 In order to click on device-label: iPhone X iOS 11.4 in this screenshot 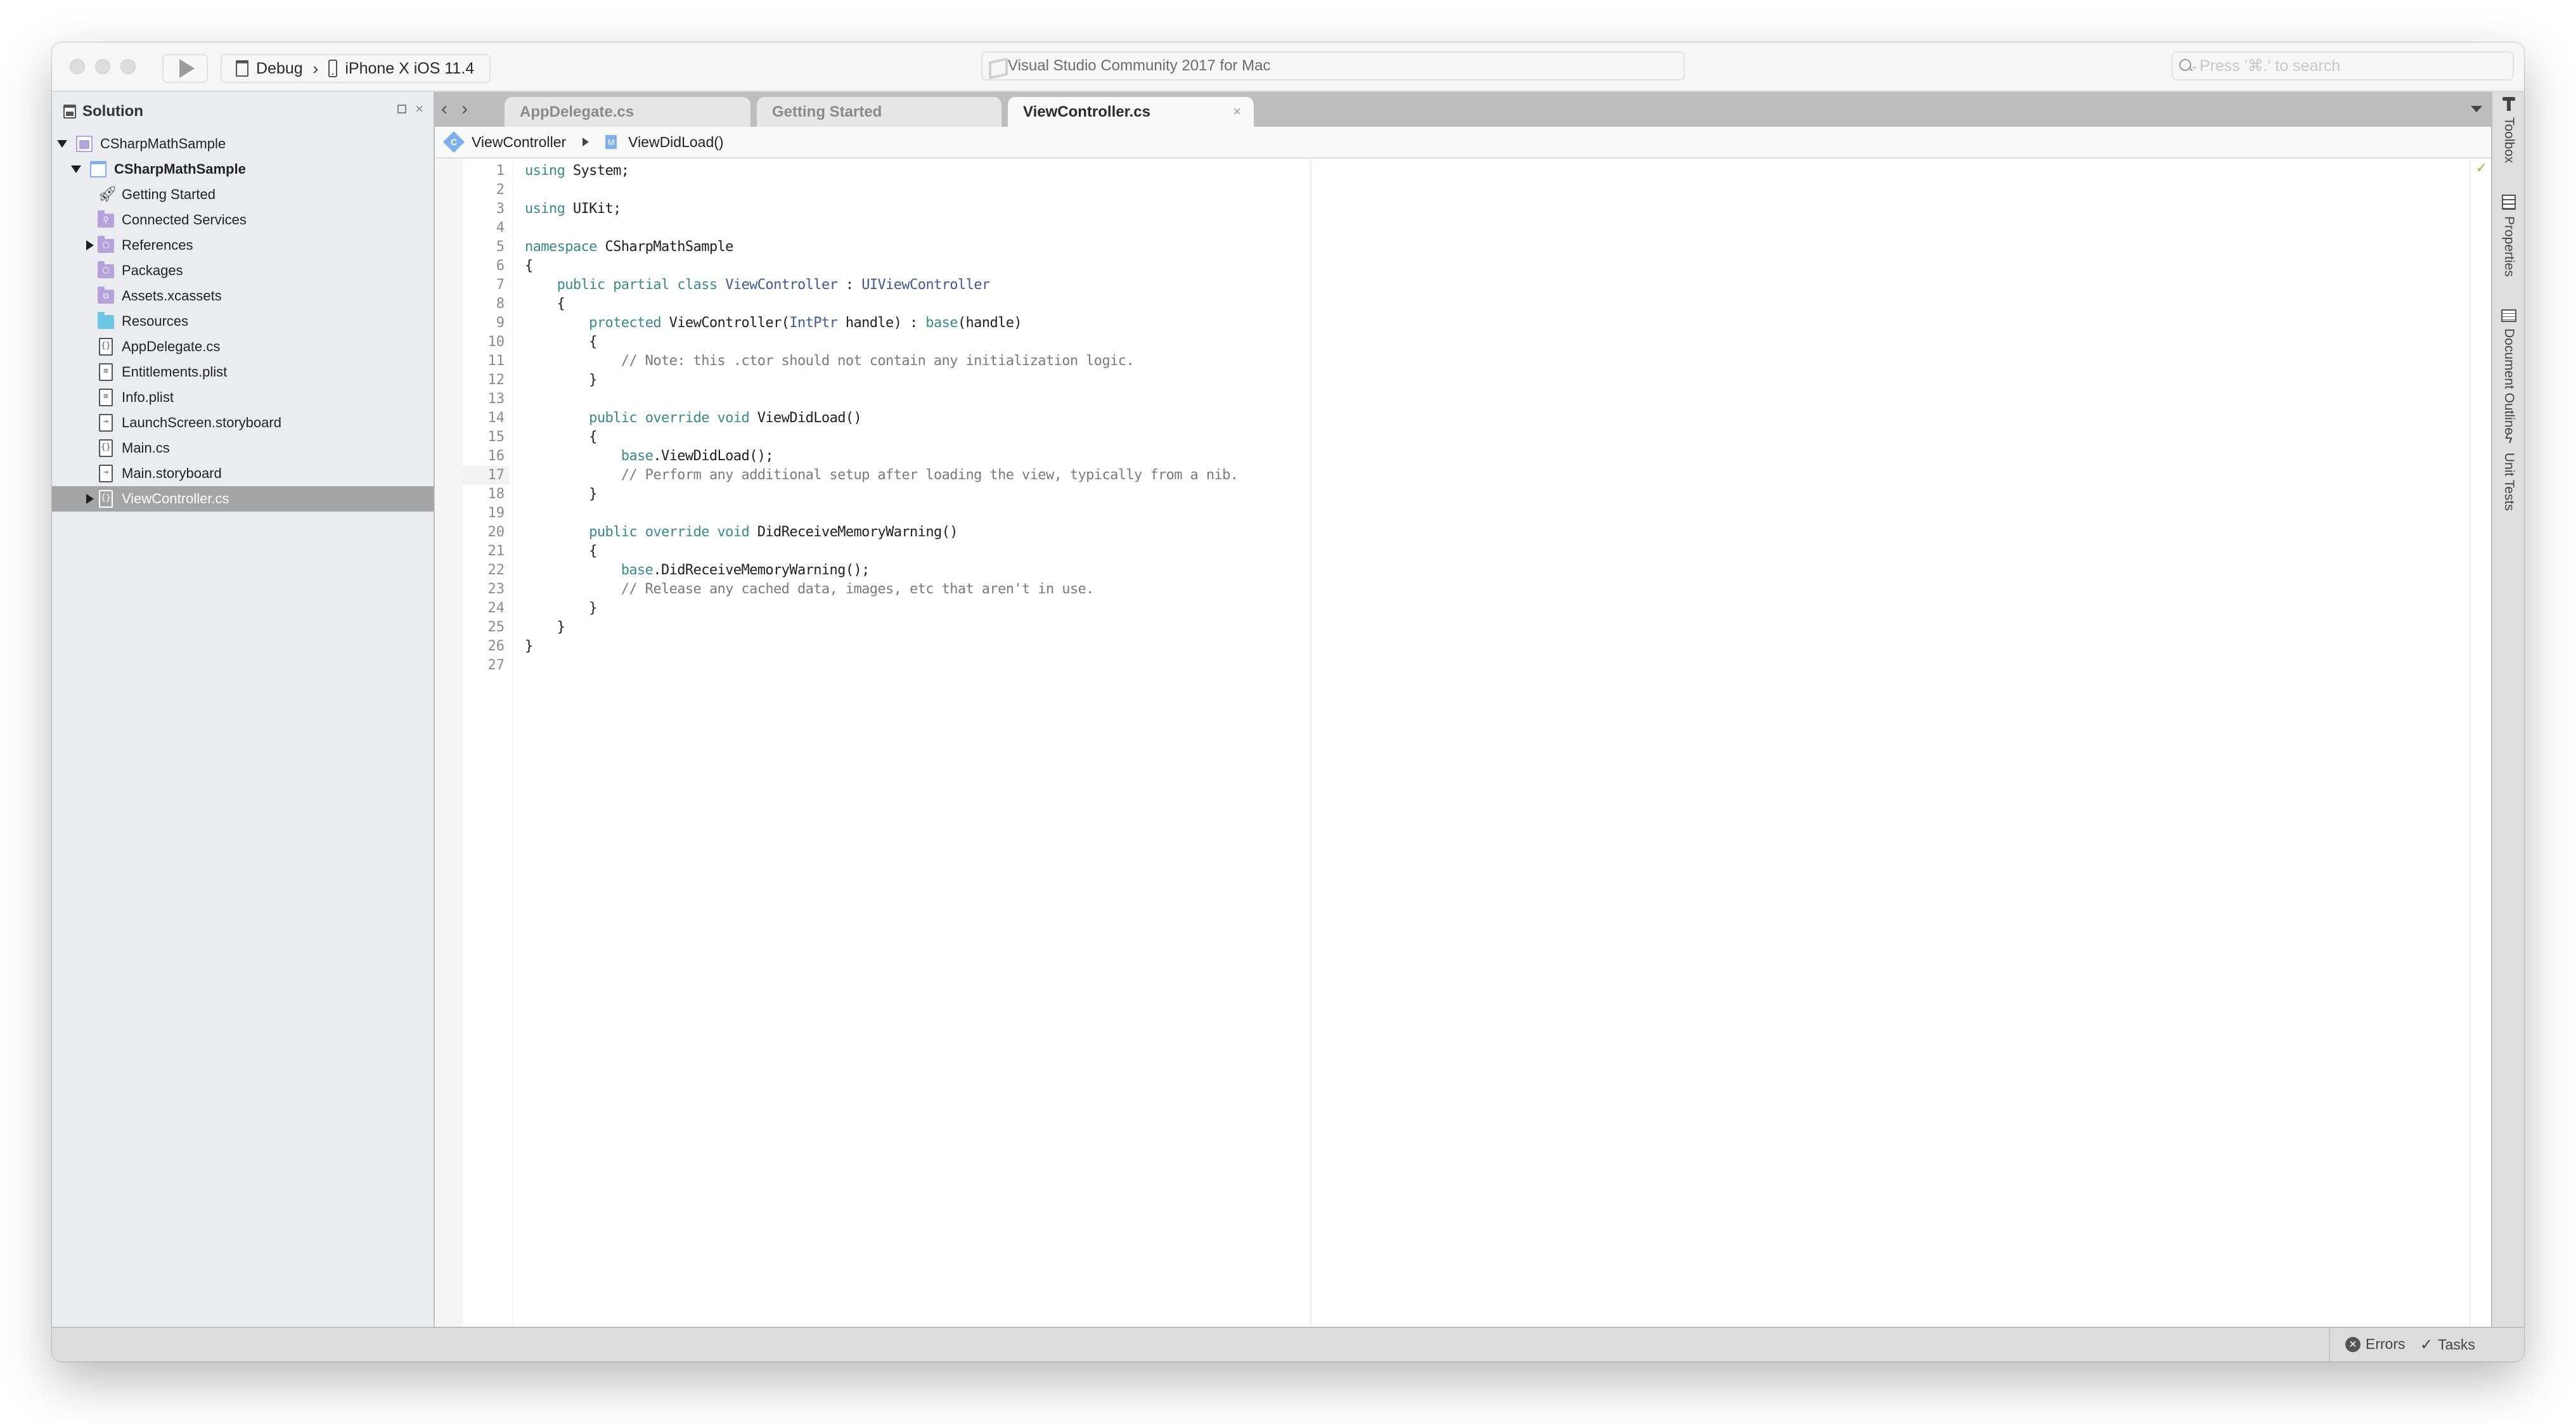, I will do `click(409, 69)`.